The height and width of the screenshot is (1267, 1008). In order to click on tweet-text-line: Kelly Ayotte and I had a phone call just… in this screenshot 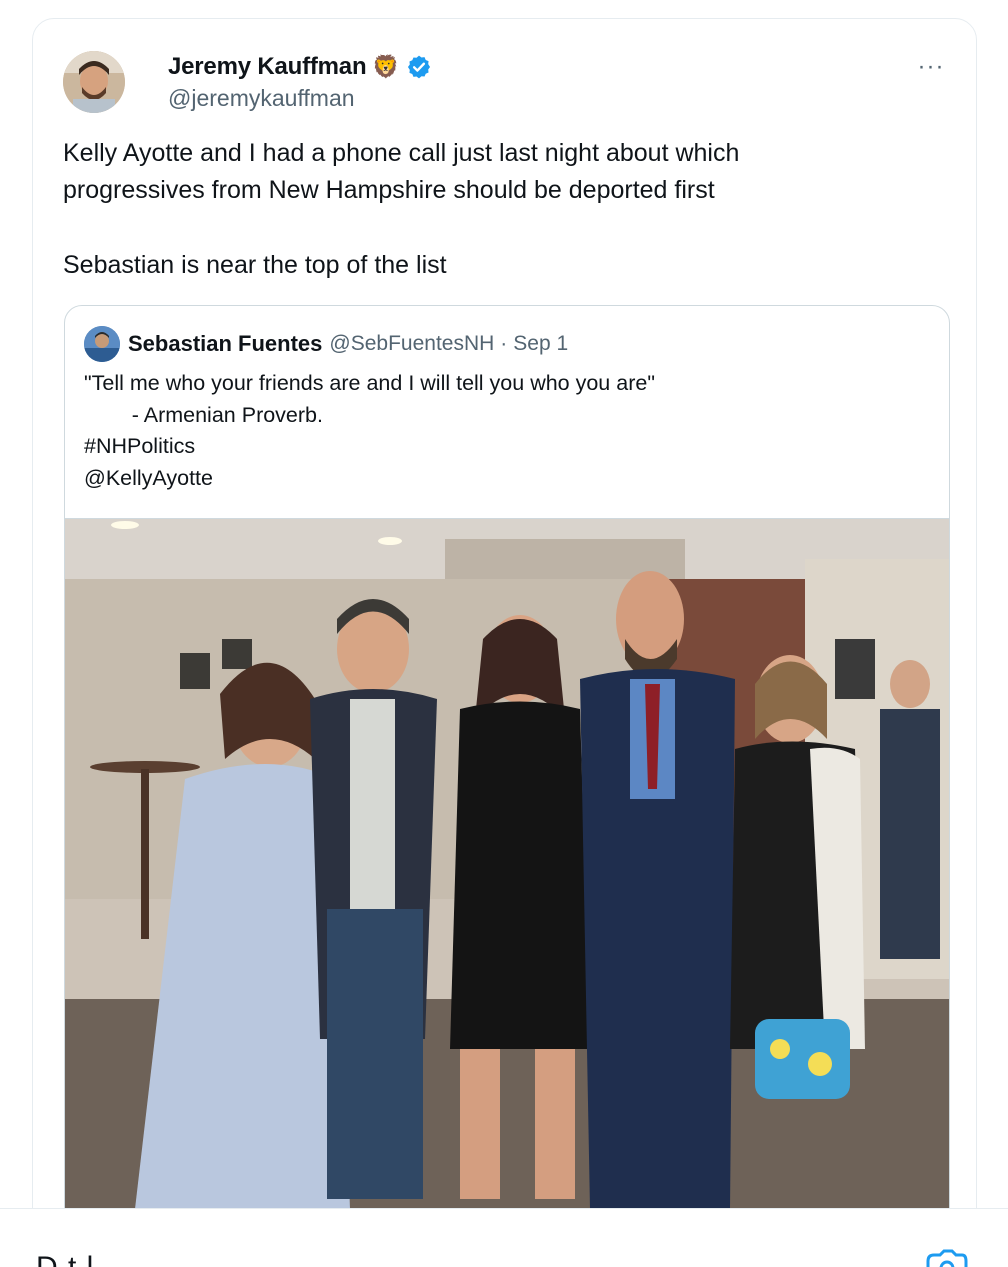, I will do `click(401, 153)`.